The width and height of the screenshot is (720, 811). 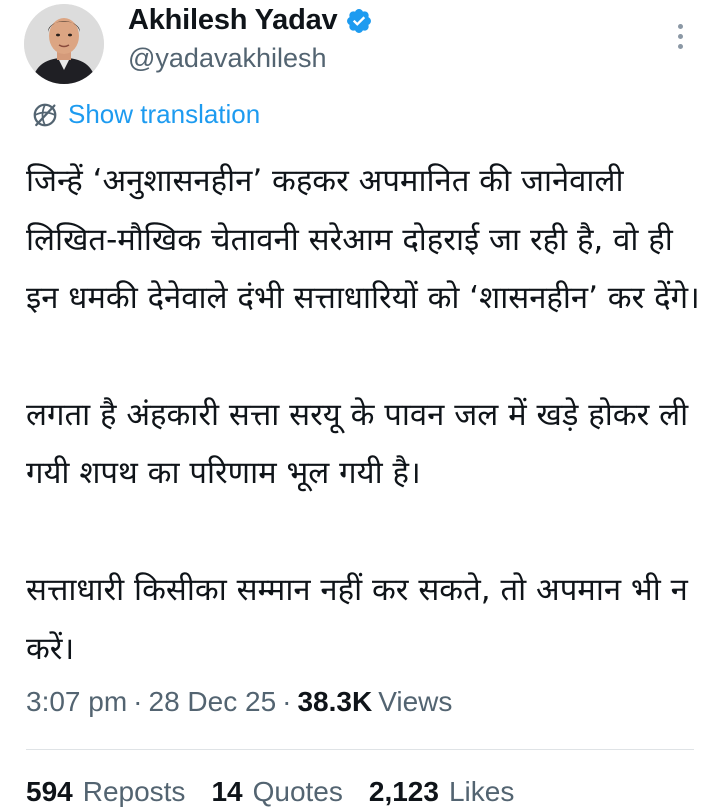 I want to click on likes-count: 2,123, so click(x=403, y=791).